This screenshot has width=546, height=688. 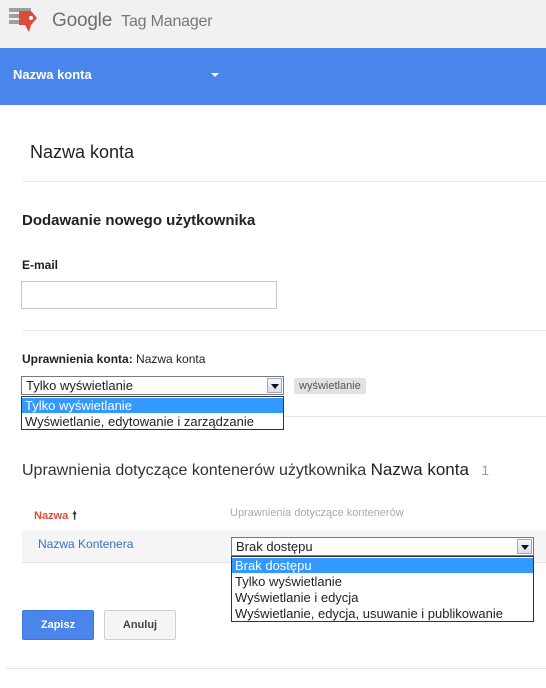 What do you see at coordinates (82, 152) in the screenshot?
I see `page-title: Nazwa konta` at bounding box center [82, 152].